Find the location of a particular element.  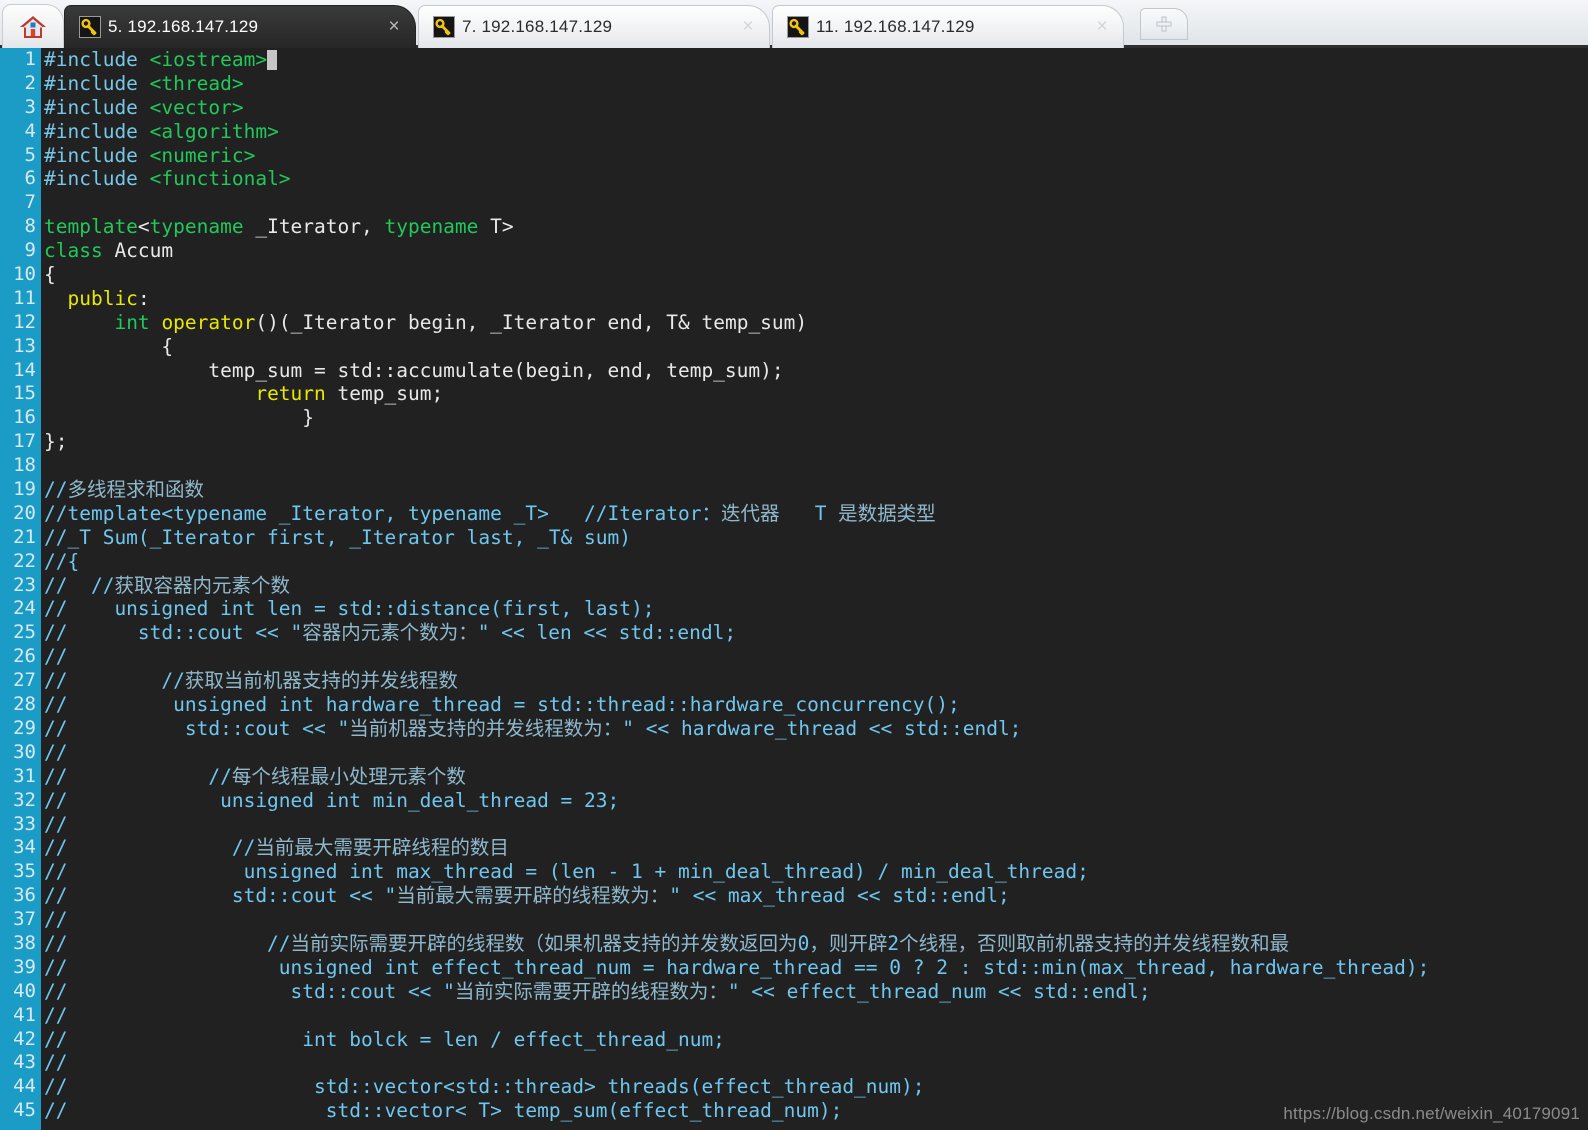

code-line: 30 // is located at coordinates (794, 753).